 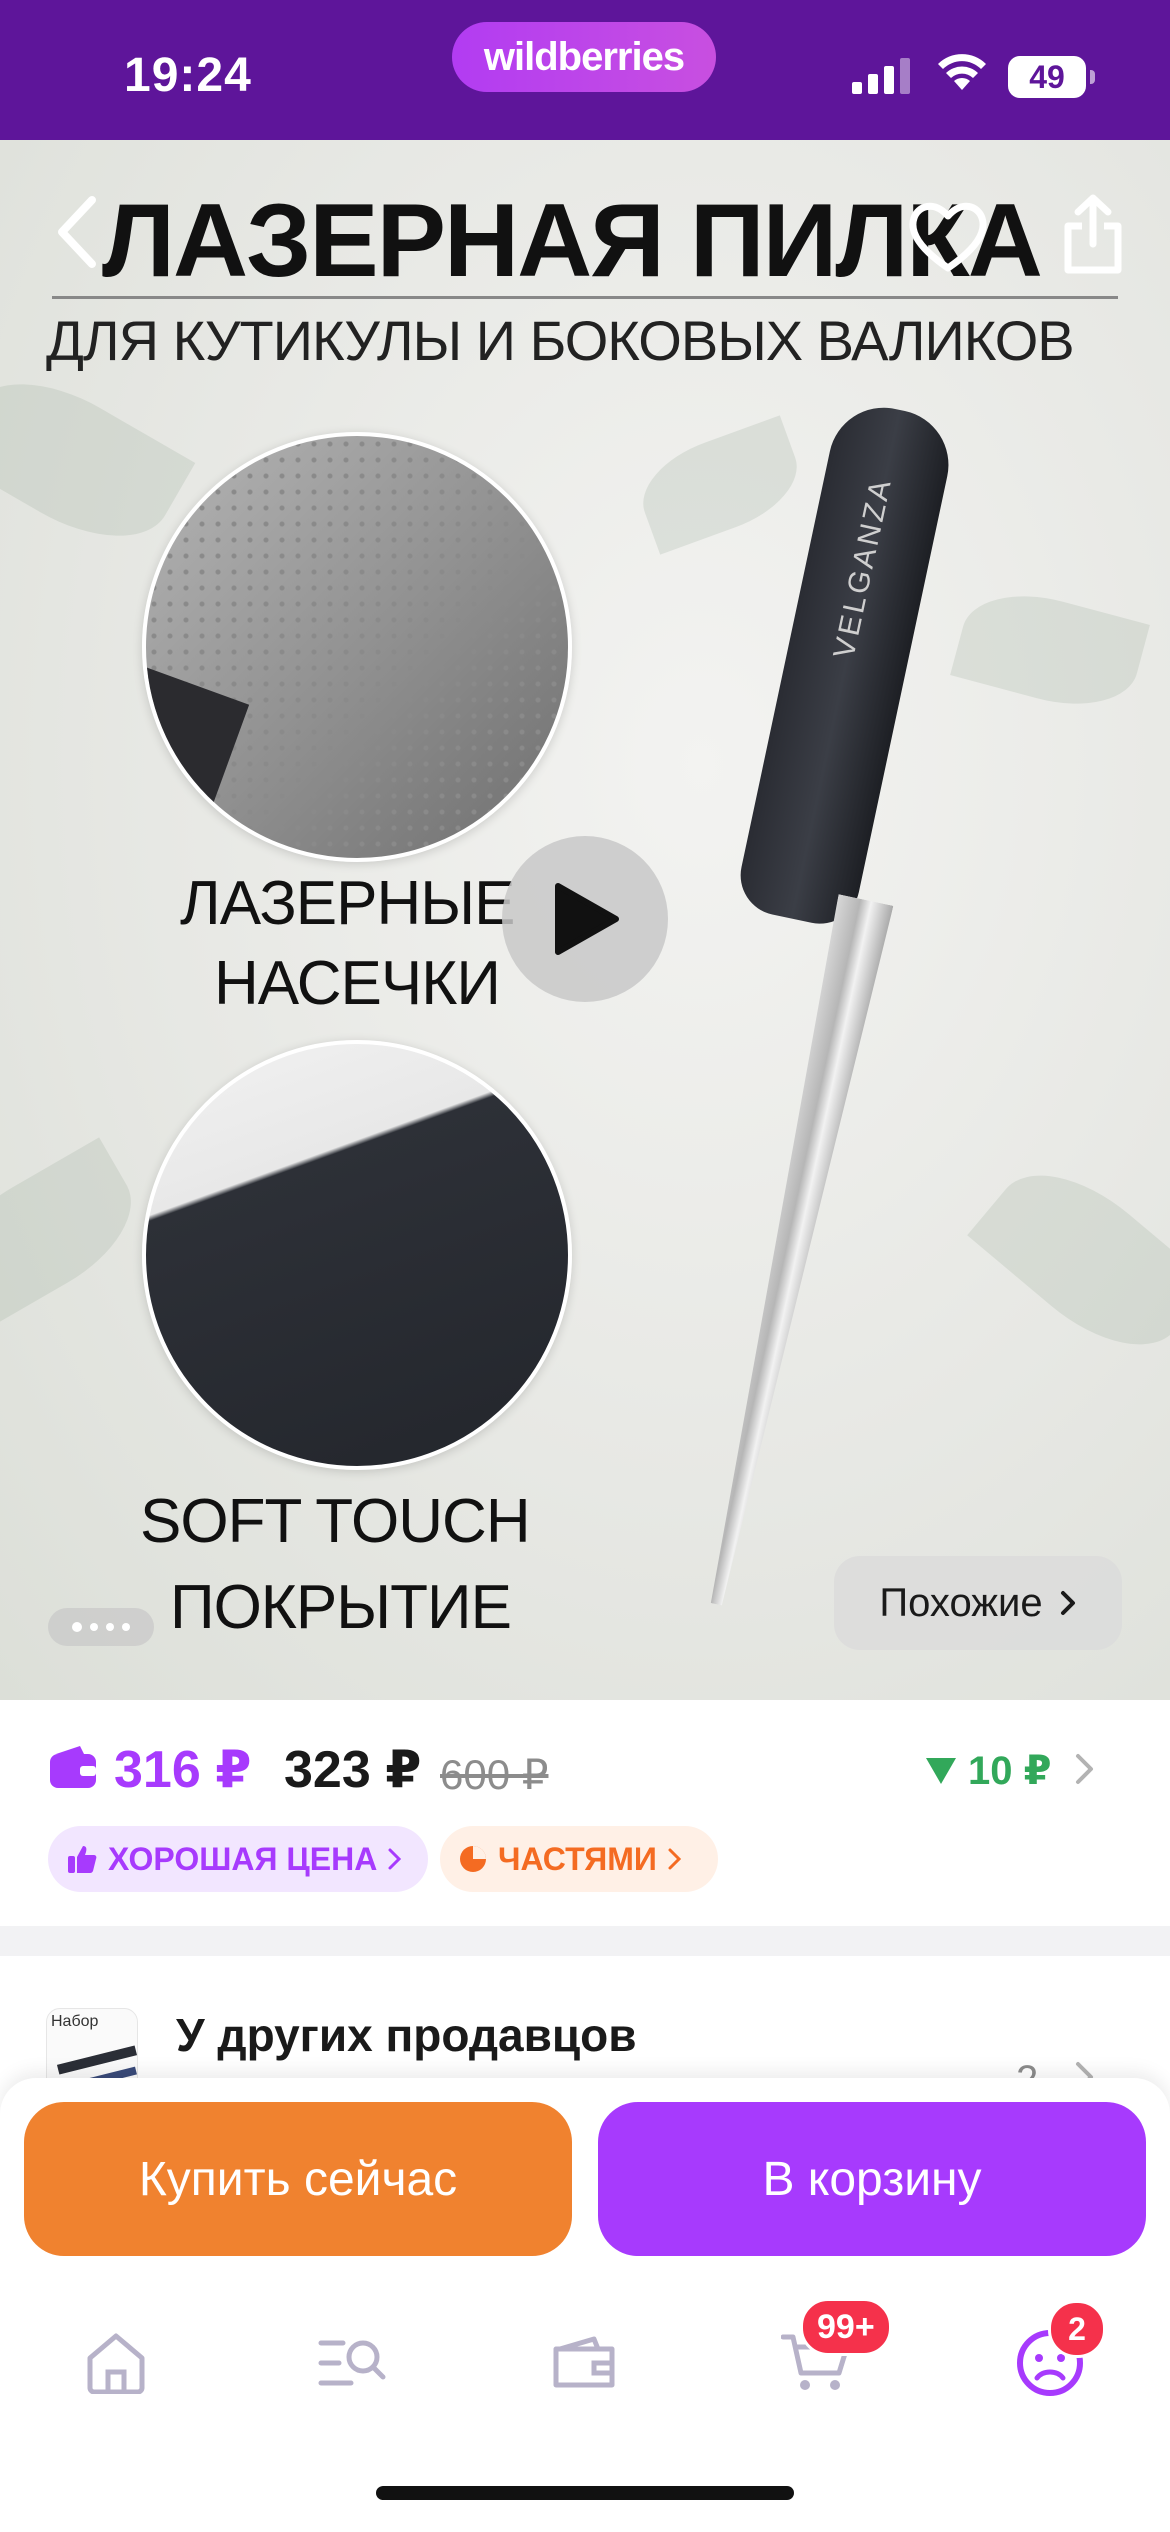 I want to click on catalog-search-icon, so click(x=352, y=2363).